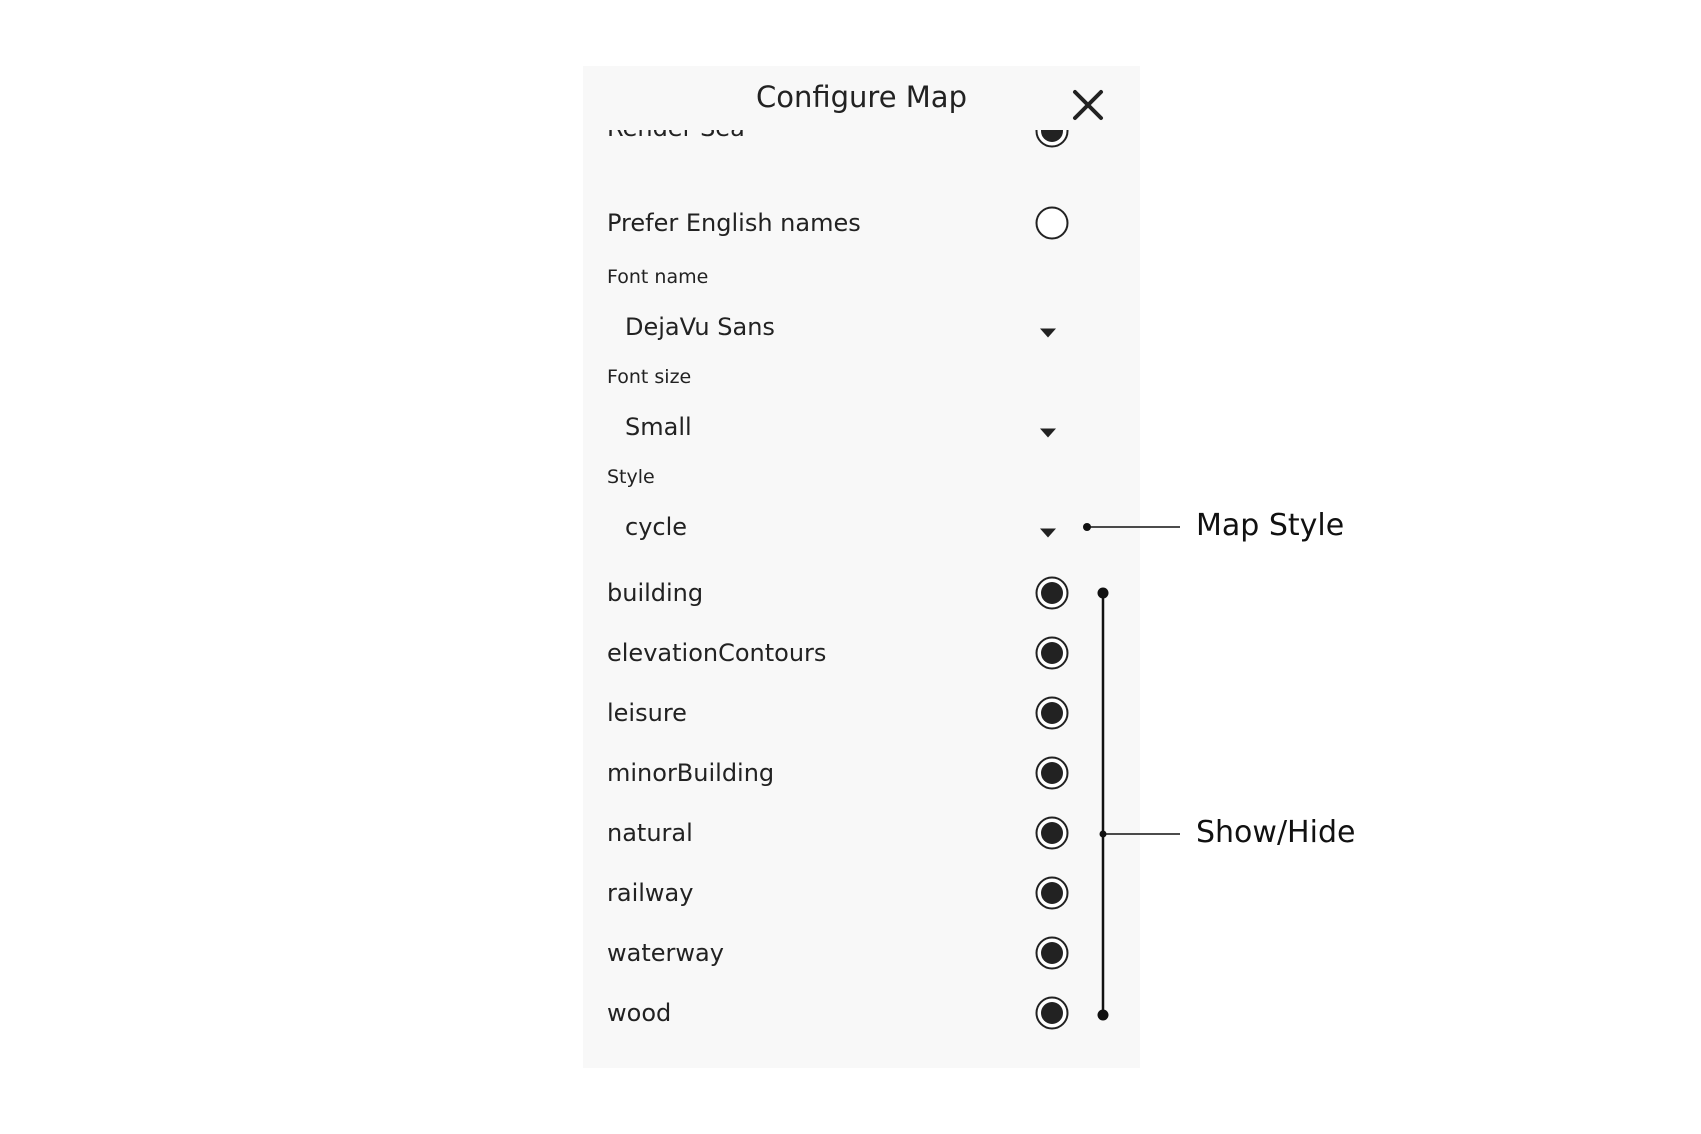 The height and width of the screenshot is (1134, 1701). Describe the element at coordinates (1131, 772) in the screenshot. I see `annotation-lines` at that location.